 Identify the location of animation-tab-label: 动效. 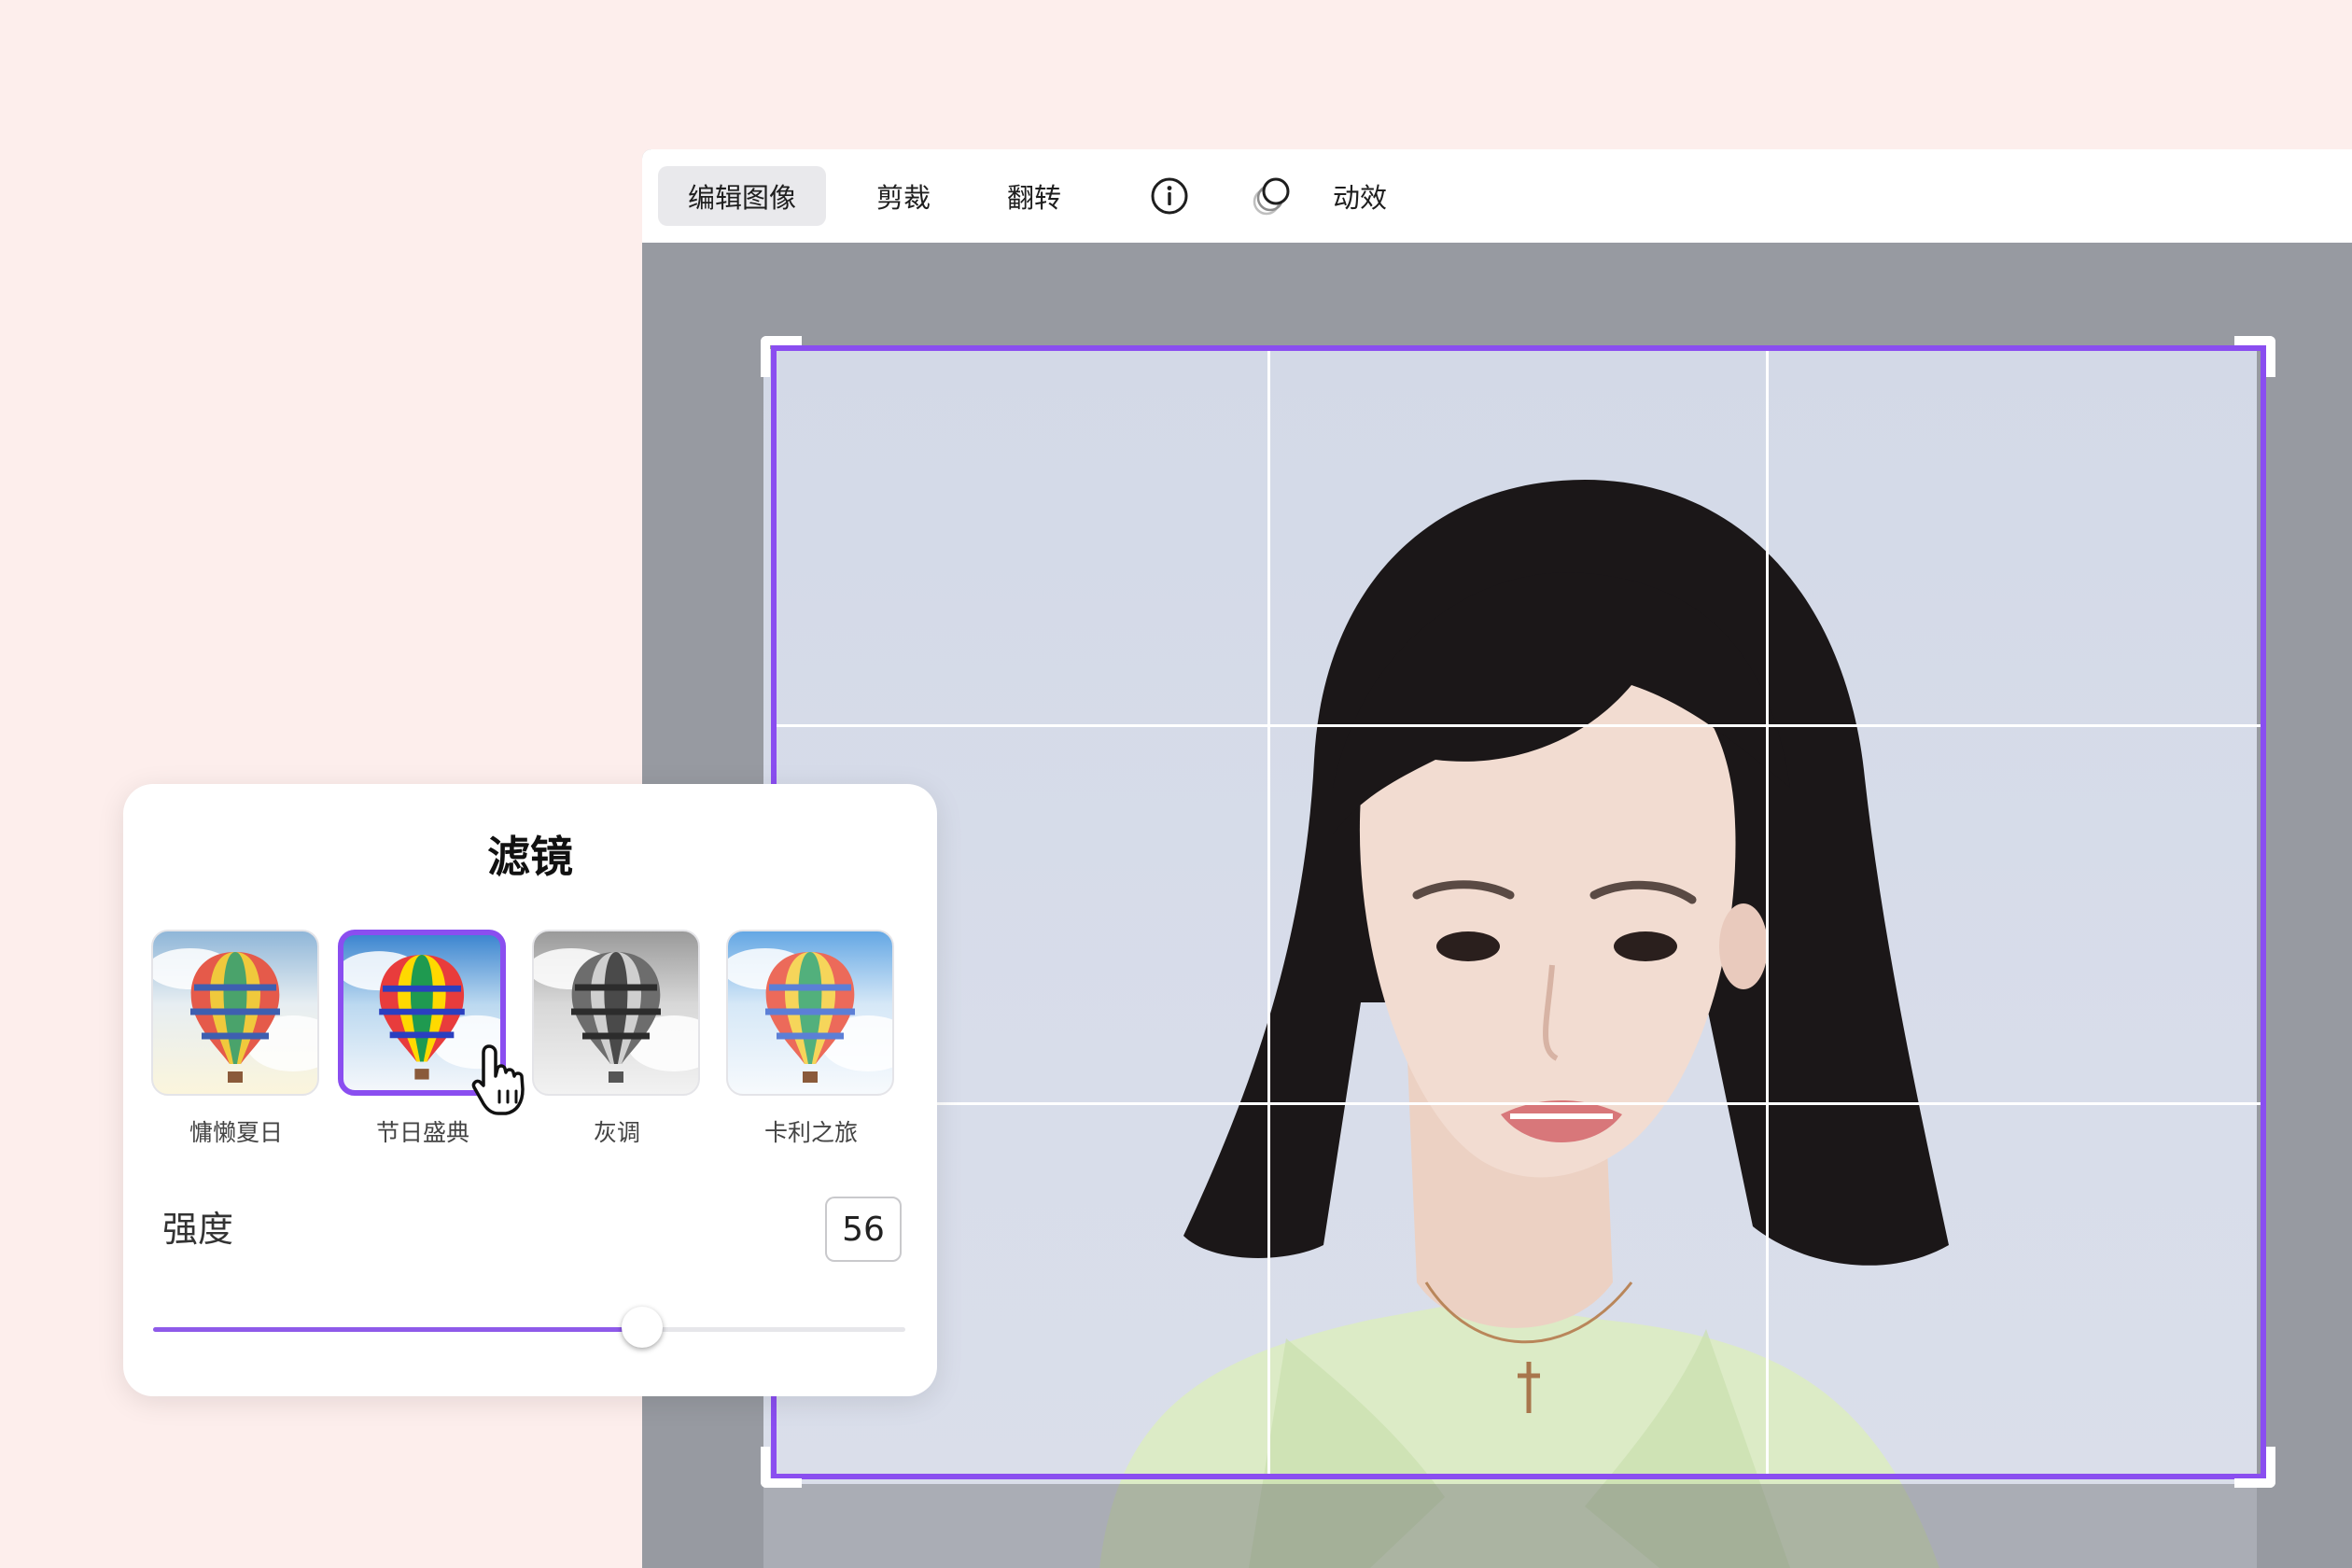
(1359, 198).